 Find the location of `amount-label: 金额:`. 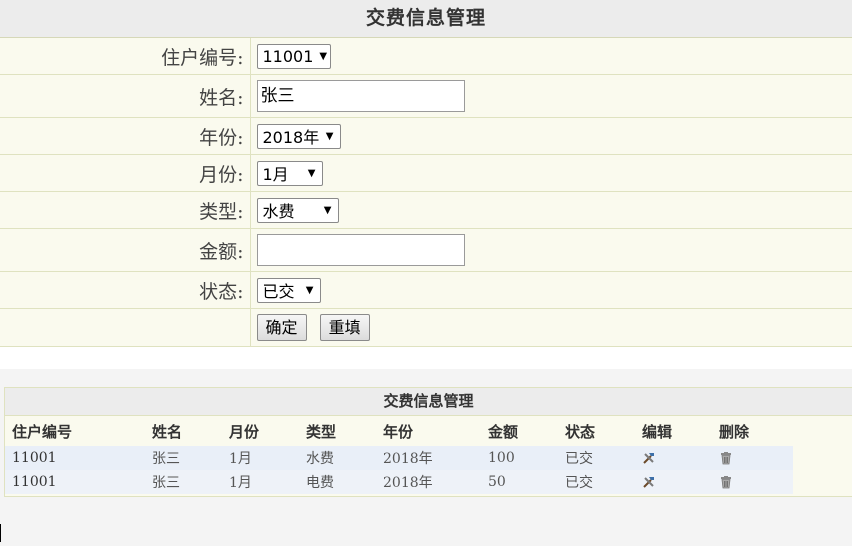

amount-label: 金额: is located at coordinates (125, 250).